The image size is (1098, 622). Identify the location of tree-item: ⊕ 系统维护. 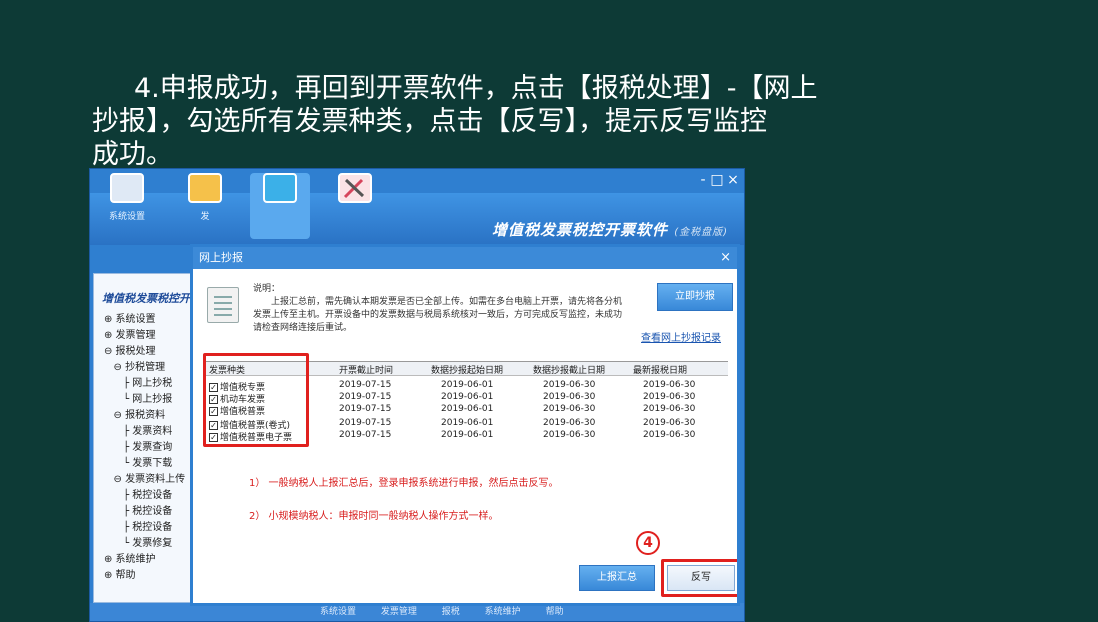
(148, 560).